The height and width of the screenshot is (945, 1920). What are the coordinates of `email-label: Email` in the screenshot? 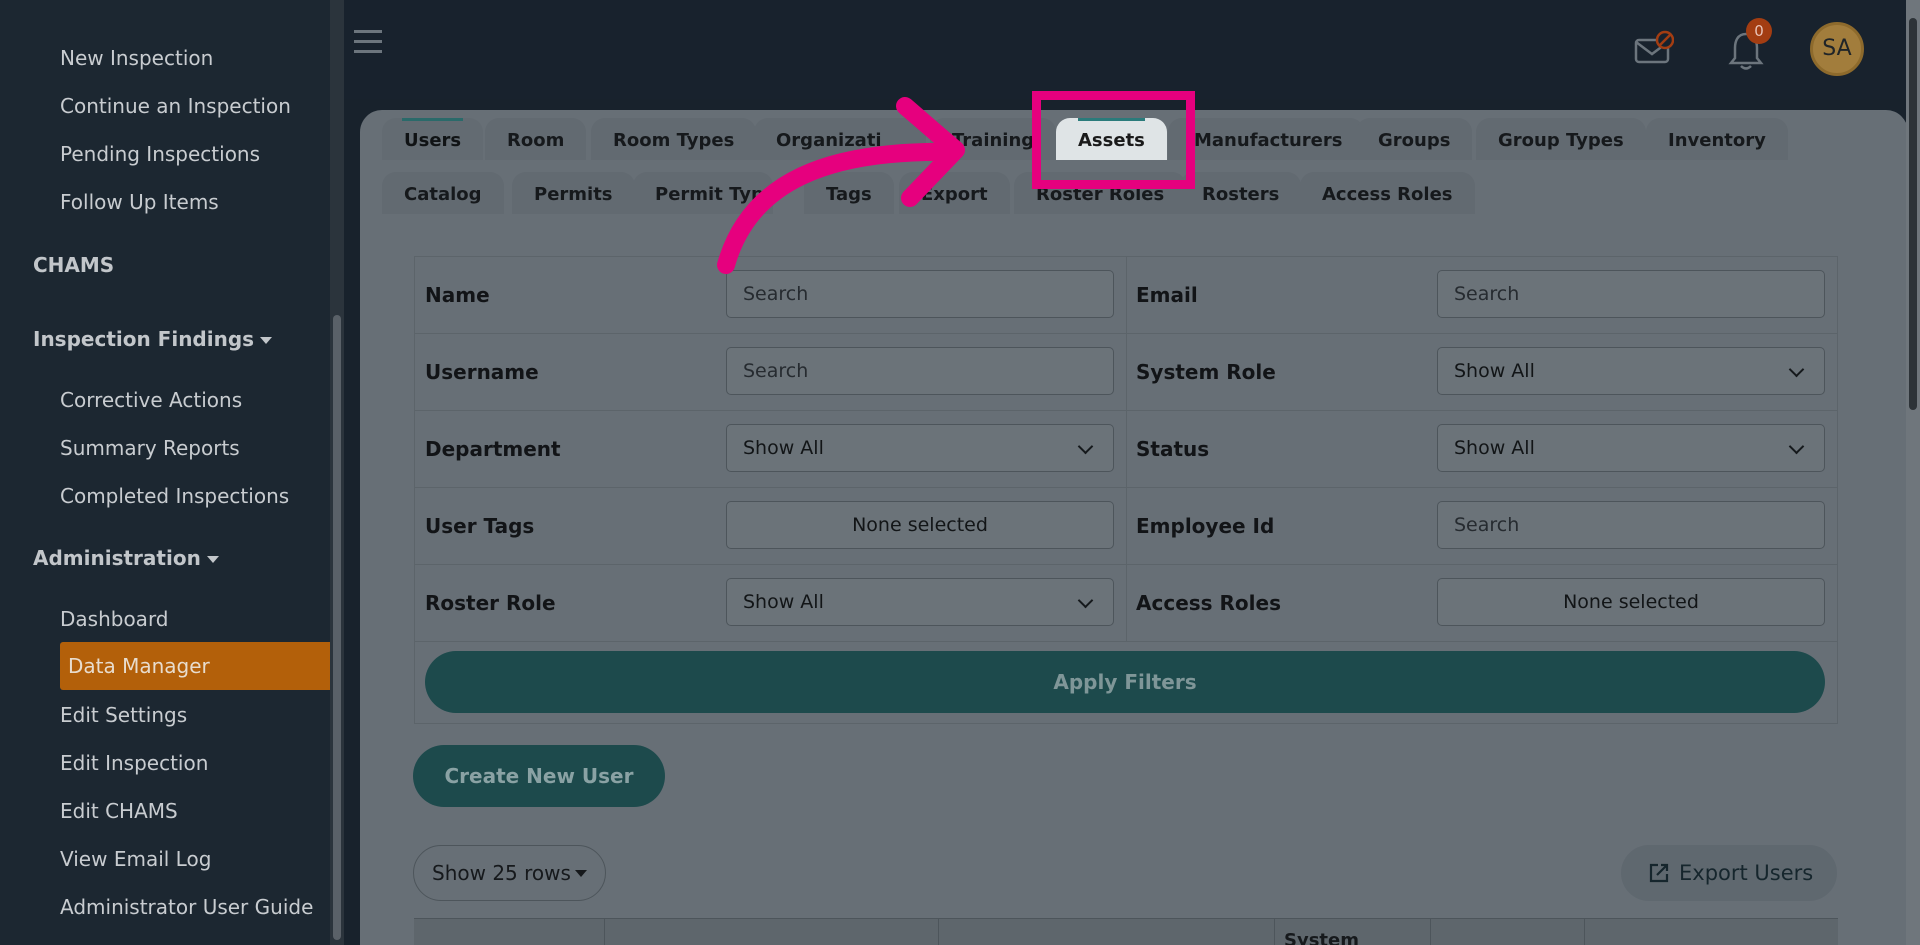 It's located at (1167, 295).